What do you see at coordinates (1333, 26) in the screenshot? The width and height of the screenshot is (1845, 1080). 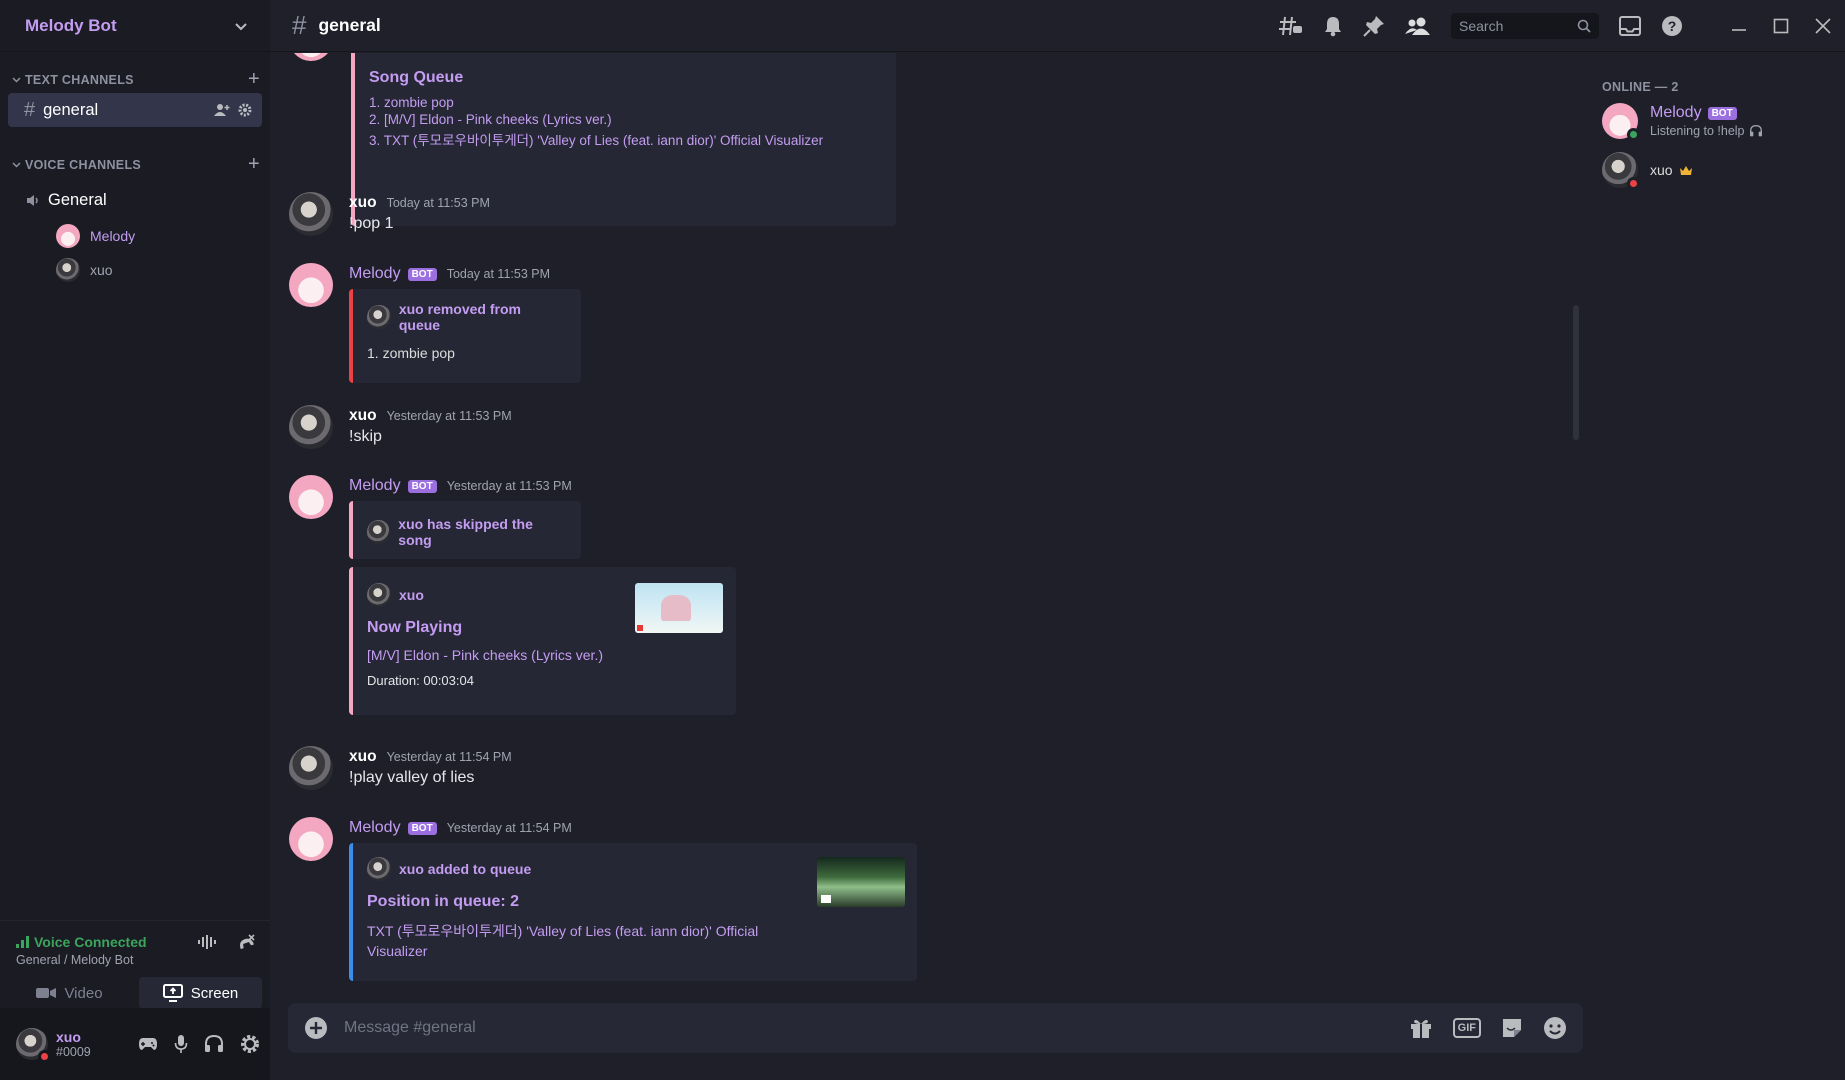 I see `bell-icon` at bounding box center [1333, 26].